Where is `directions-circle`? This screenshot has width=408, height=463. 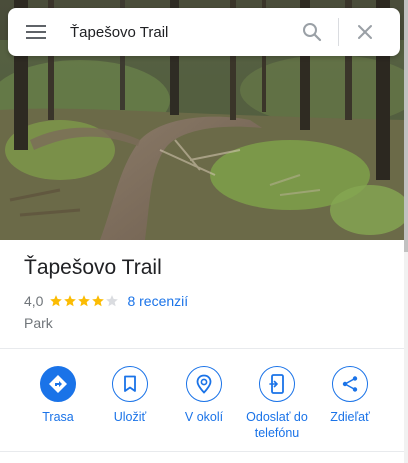
directions-circle is located at coordinates (58, 384).